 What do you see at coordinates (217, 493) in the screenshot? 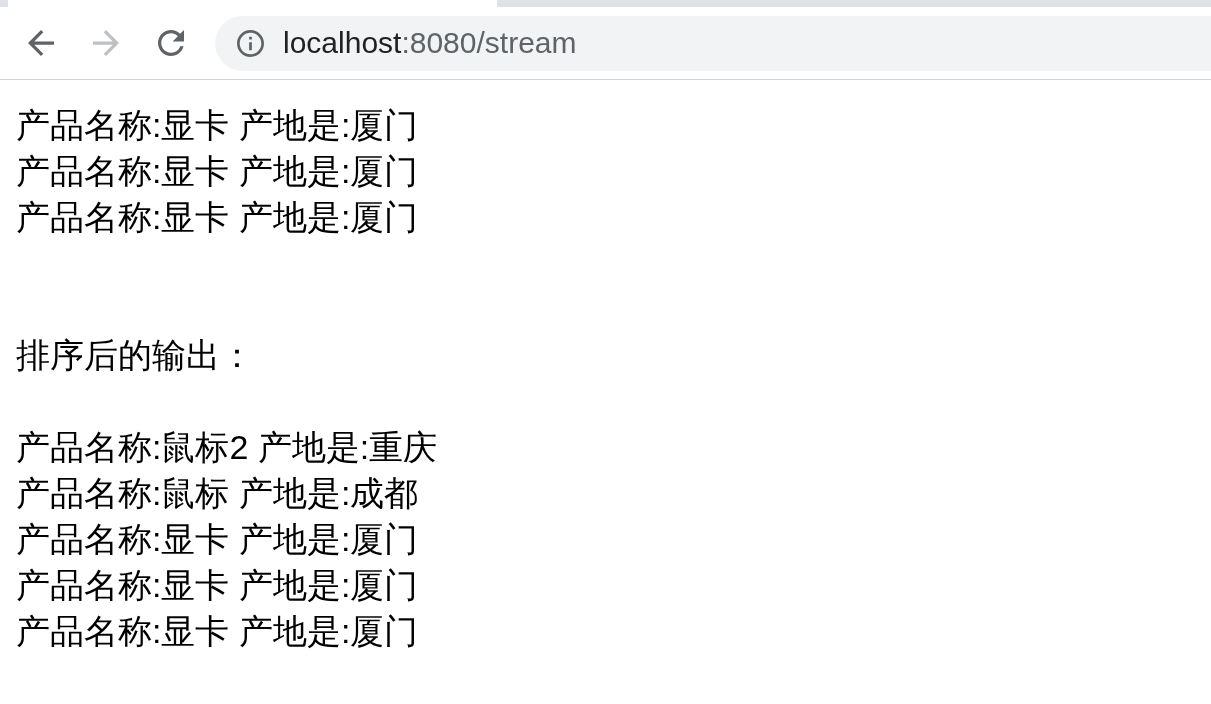
I see `output-line: 产品名称:鼠标 产地是:成都` at bounding box center [217, 493].